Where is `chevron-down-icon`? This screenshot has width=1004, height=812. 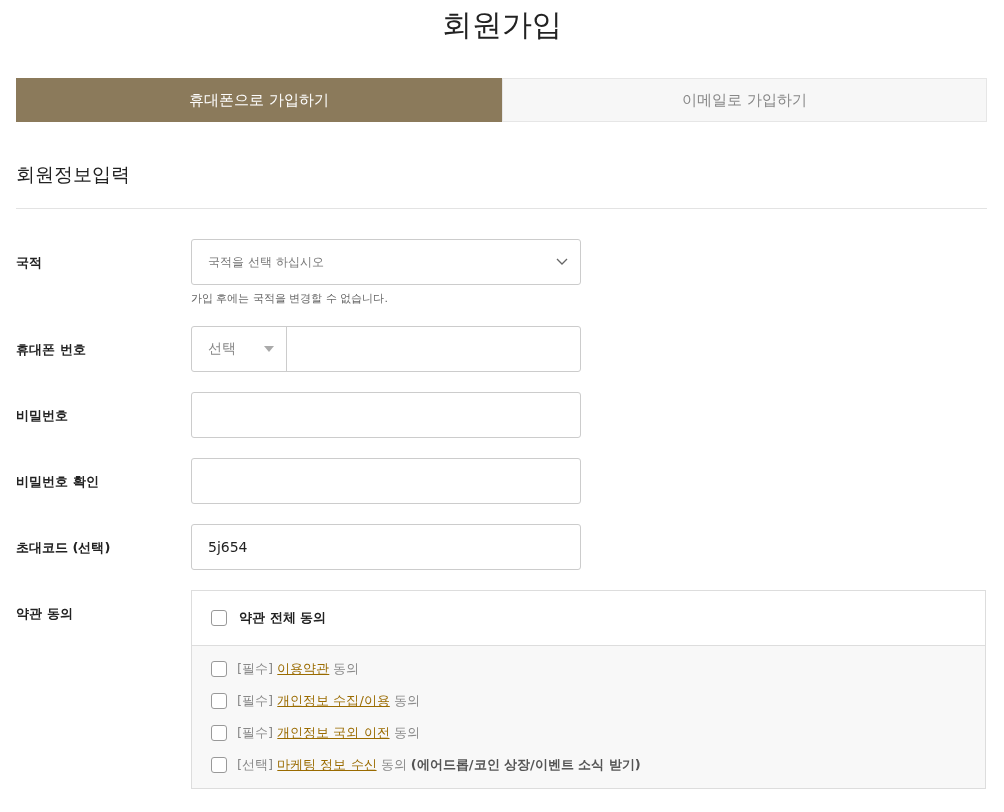 chevron-down-icon is located at coordinates (562, 262).